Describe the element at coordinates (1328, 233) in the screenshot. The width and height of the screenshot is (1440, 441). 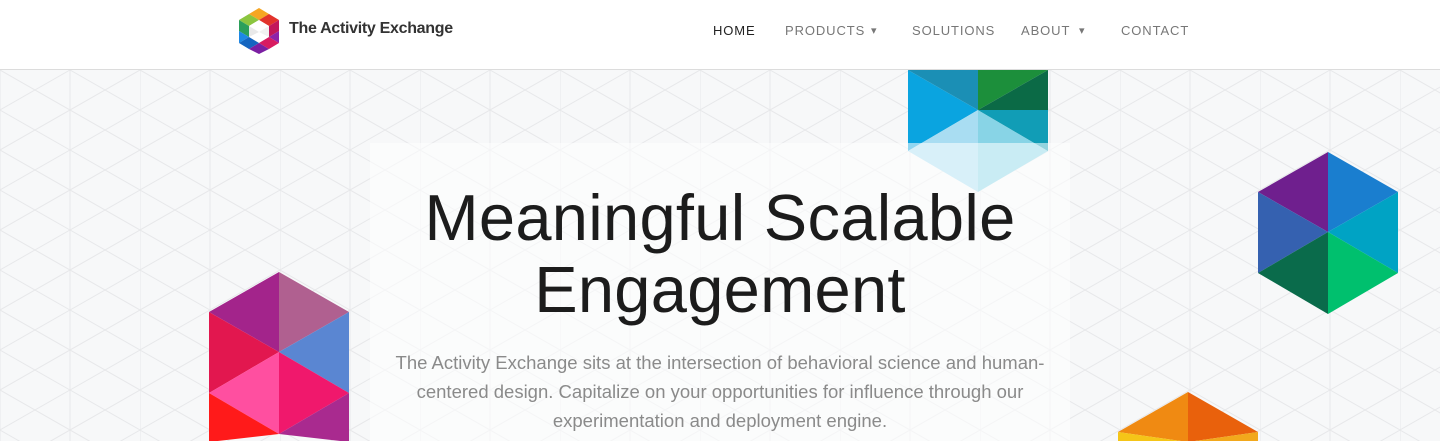
I see `hexagon-purple-green-graphic` at that location.